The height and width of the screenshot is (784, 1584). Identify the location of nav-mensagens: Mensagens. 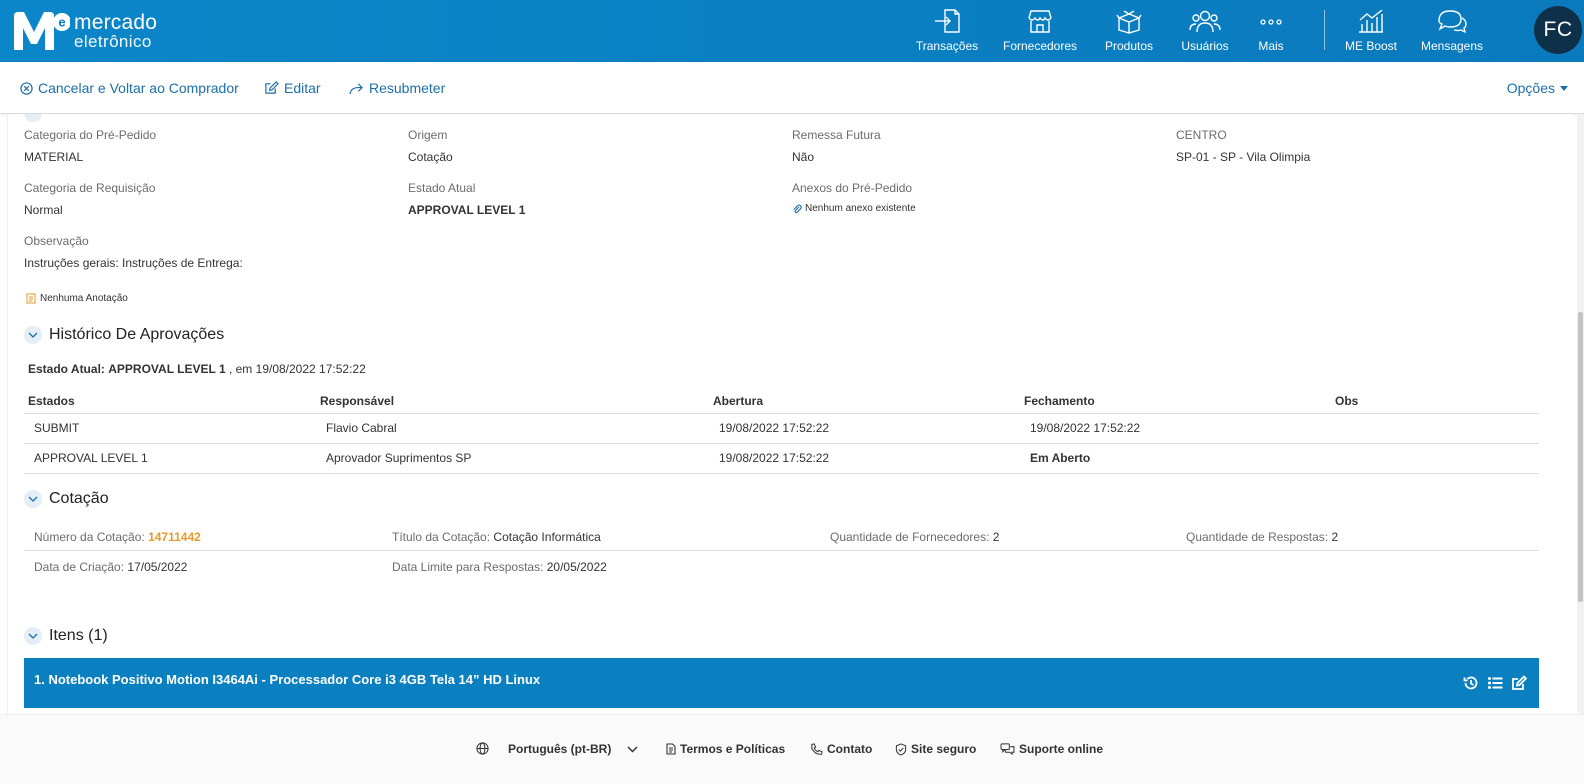
(1452, 31).